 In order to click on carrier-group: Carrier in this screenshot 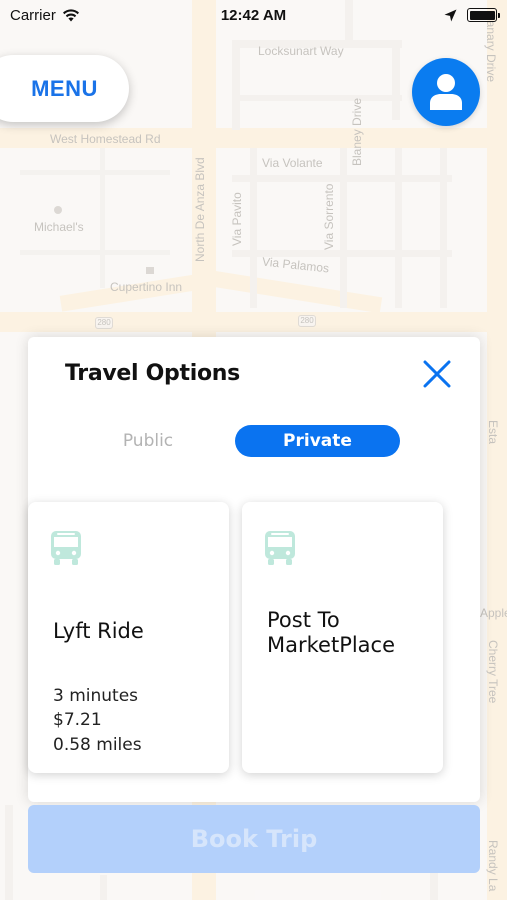, I will do `click(45, 15)`.